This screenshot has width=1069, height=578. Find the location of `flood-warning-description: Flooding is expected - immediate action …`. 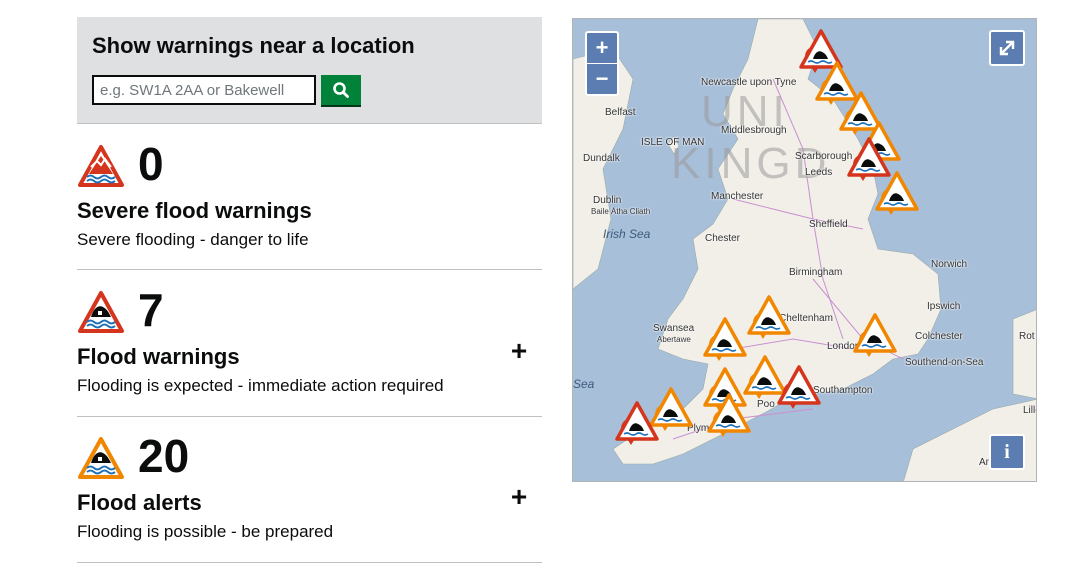

flood-warning-description: Flooding is expected - immediate action … is located at coordinates (260, 385).